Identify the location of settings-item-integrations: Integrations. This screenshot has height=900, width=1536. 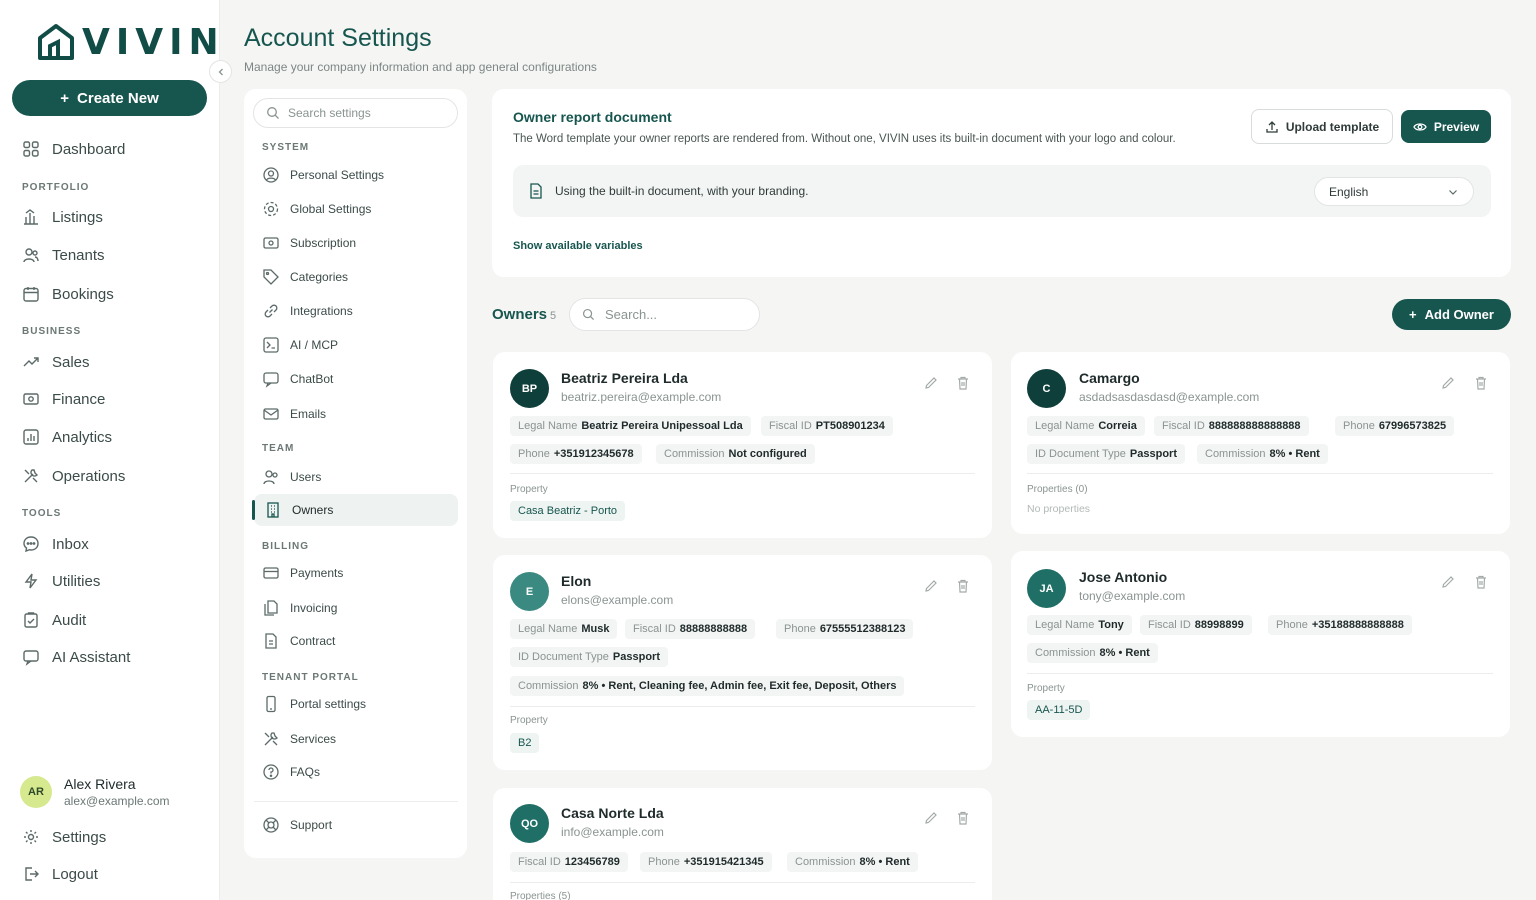
(307, 311).